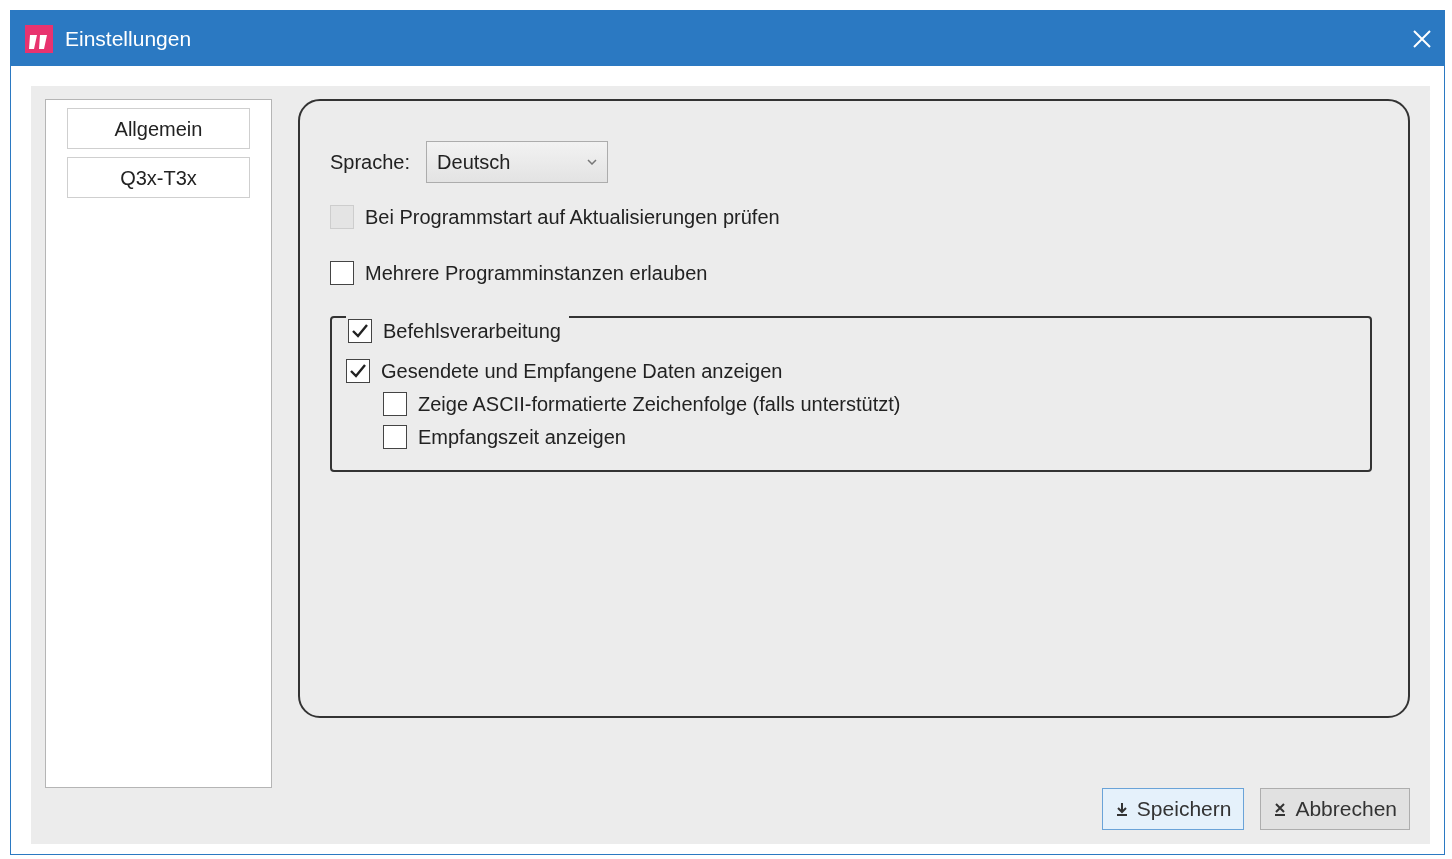 The width and height of the screenshot is (1452, 859). I want to click on save-button: Speichern, so click(1173, 809).